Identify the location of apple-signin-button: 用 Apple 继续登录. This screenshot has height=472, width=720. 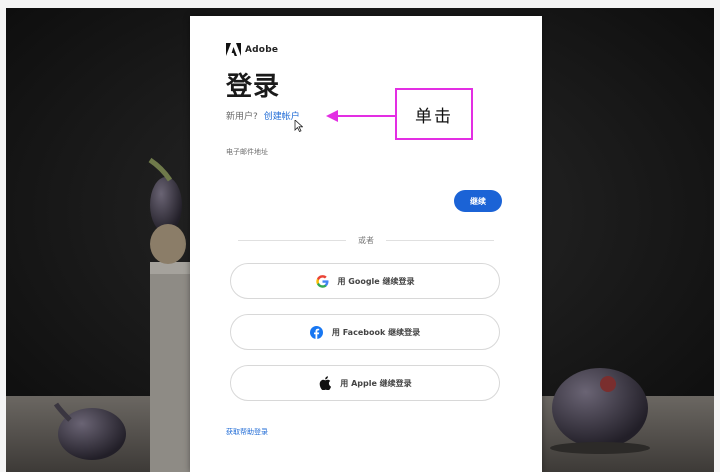
(365, 383).